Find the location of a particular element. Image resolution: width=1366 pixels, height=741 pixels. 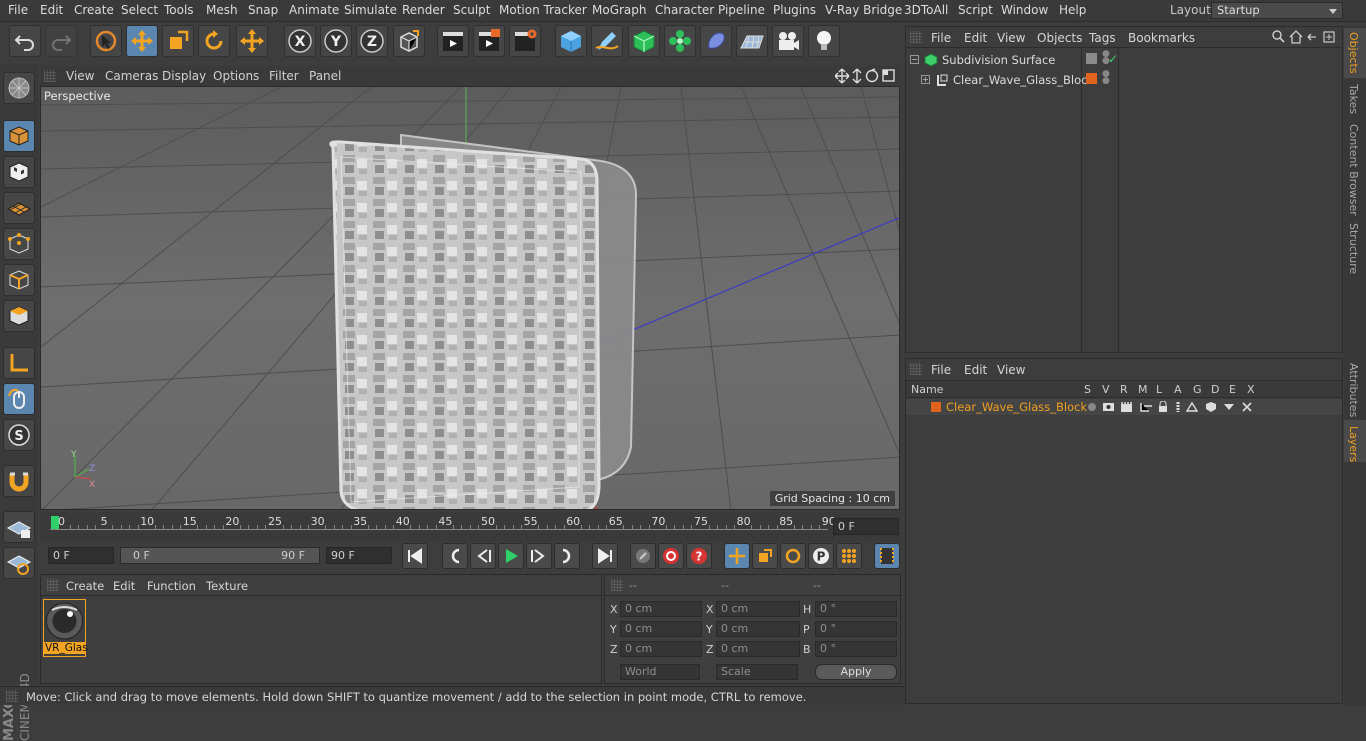

move-icon is located at coordinates (142, 41).